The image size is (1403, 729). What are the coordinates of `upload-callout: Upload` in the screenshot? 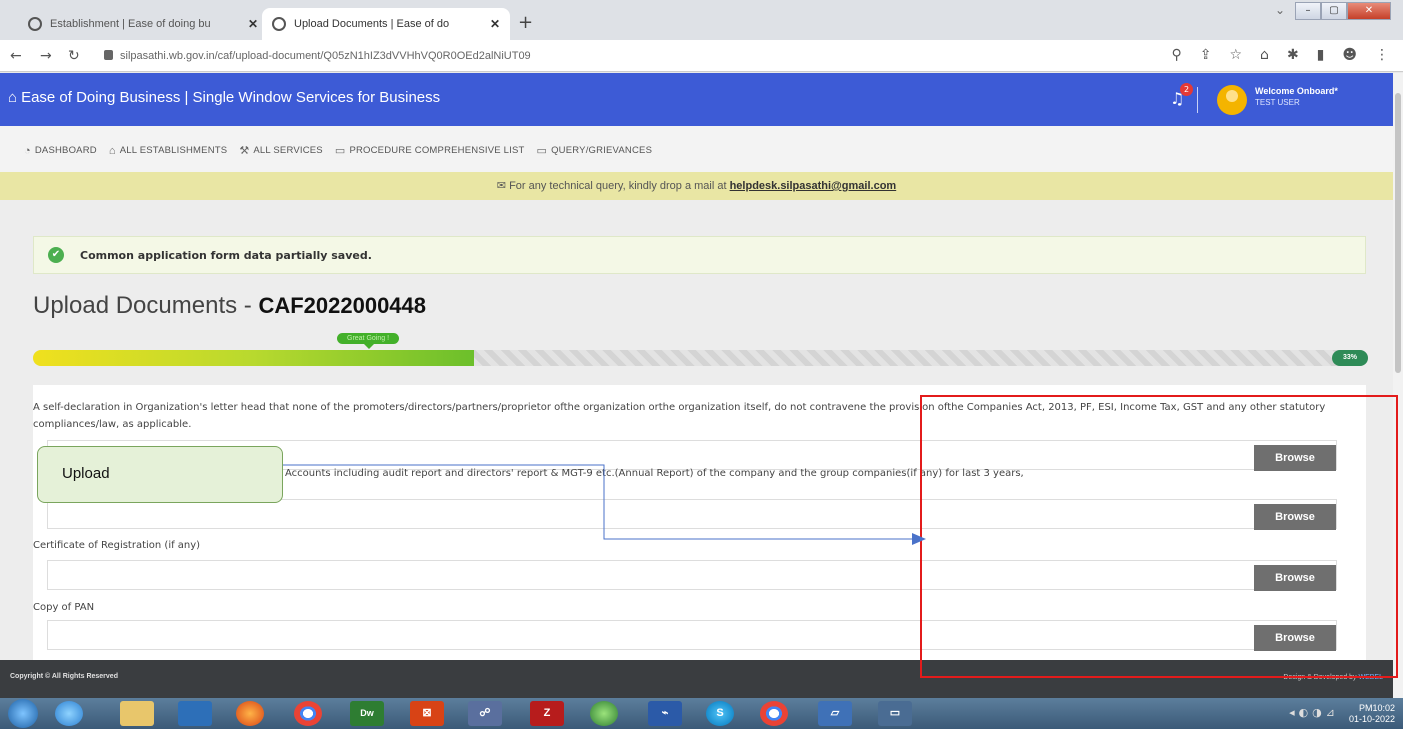 It's located at (160, 474).